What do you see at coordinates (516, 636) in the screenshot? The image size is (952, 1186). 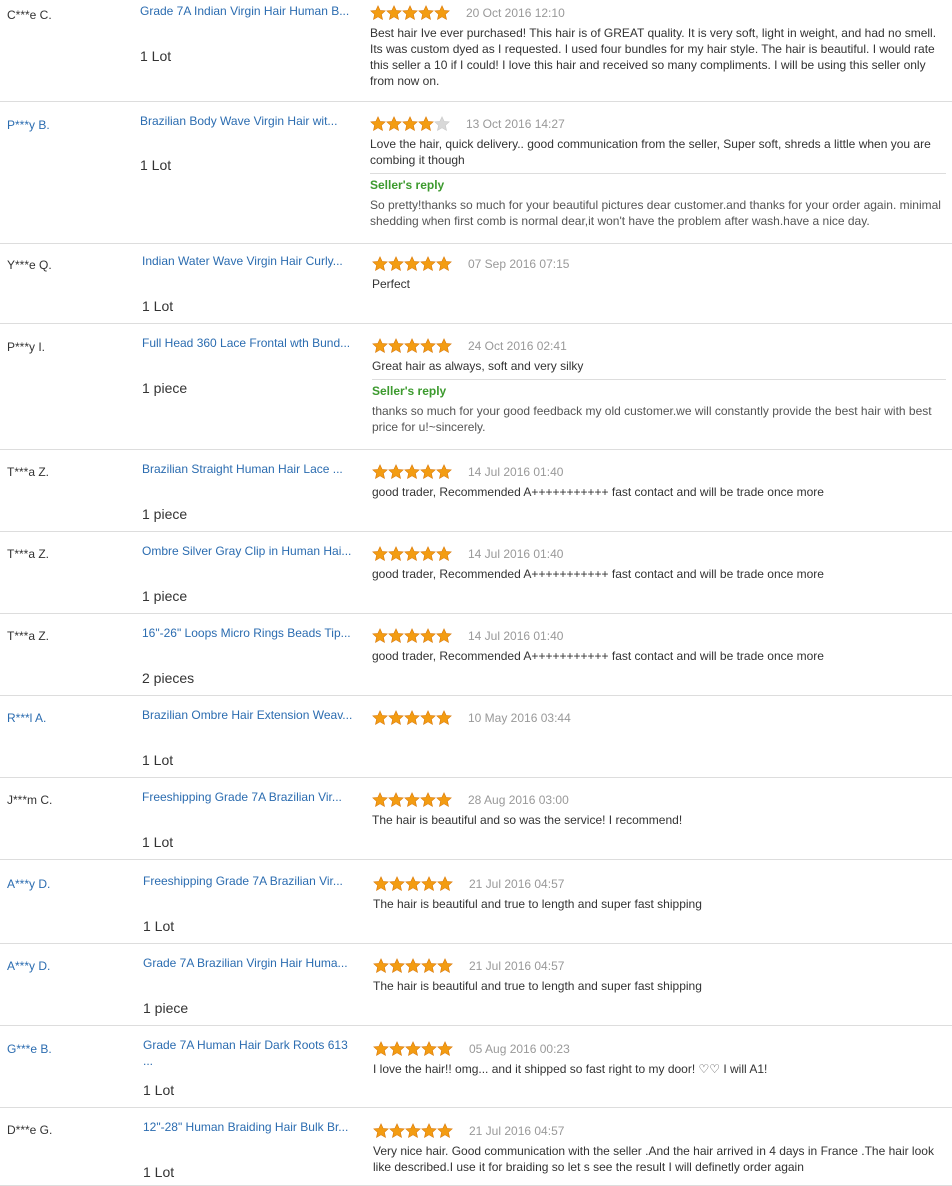 I see `feedback-date: 14 Jul 2016 01:40` at bounding box center [516, 636].